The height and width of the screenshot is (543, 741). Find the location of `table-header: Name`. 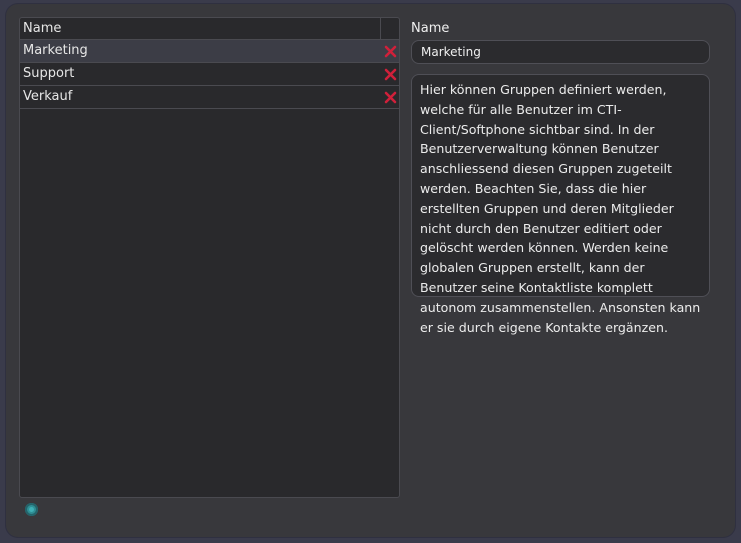

table-header: Name is located at coordinates (209, 29).